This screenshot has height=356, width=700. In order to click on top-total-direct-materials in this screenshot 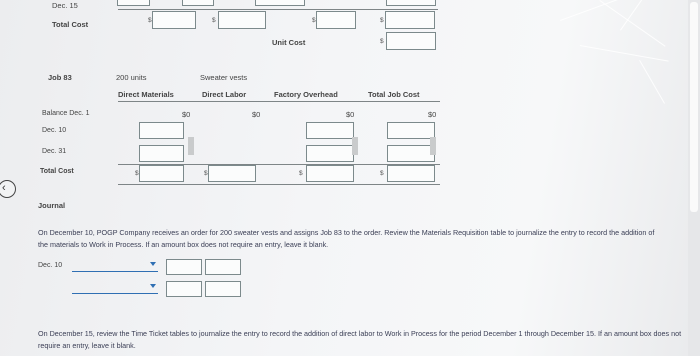, I will do `click(174, 20)`.